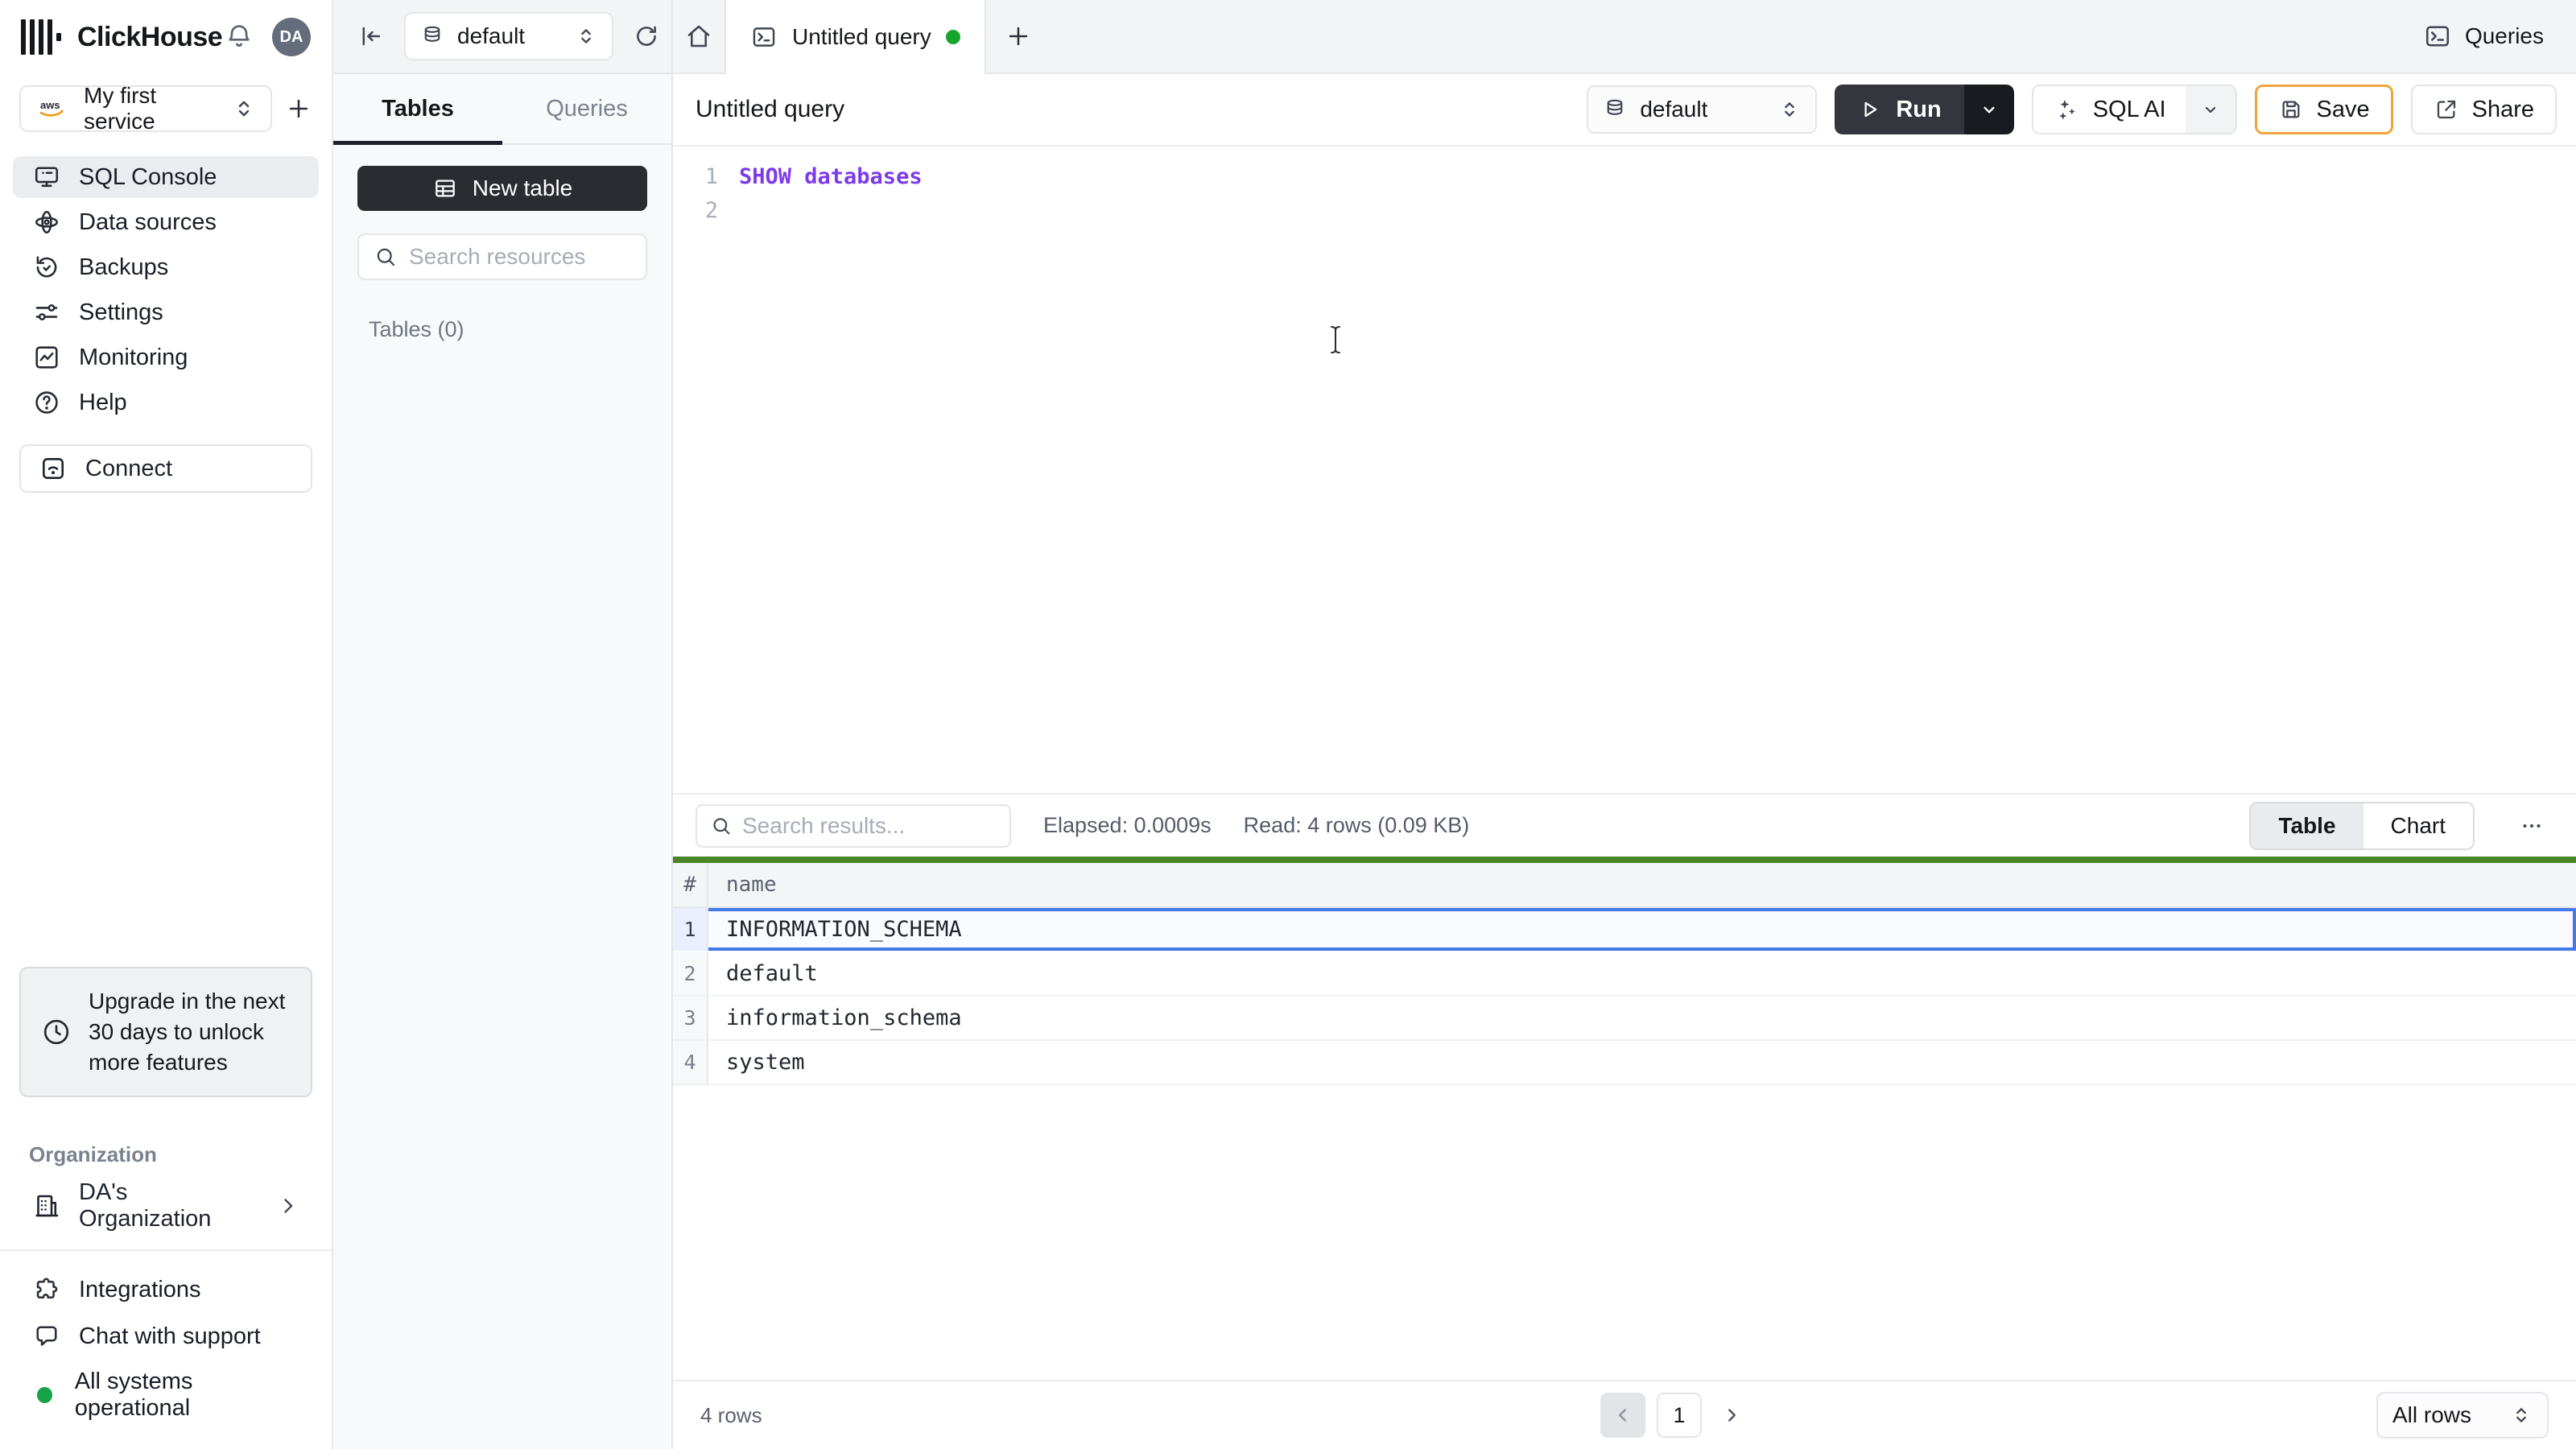 The width and height of the screenshot is (2576, 1449). Describe the element at coordinates (1642, 1062) in the screenshot. I see `cell-name: system` at that location.